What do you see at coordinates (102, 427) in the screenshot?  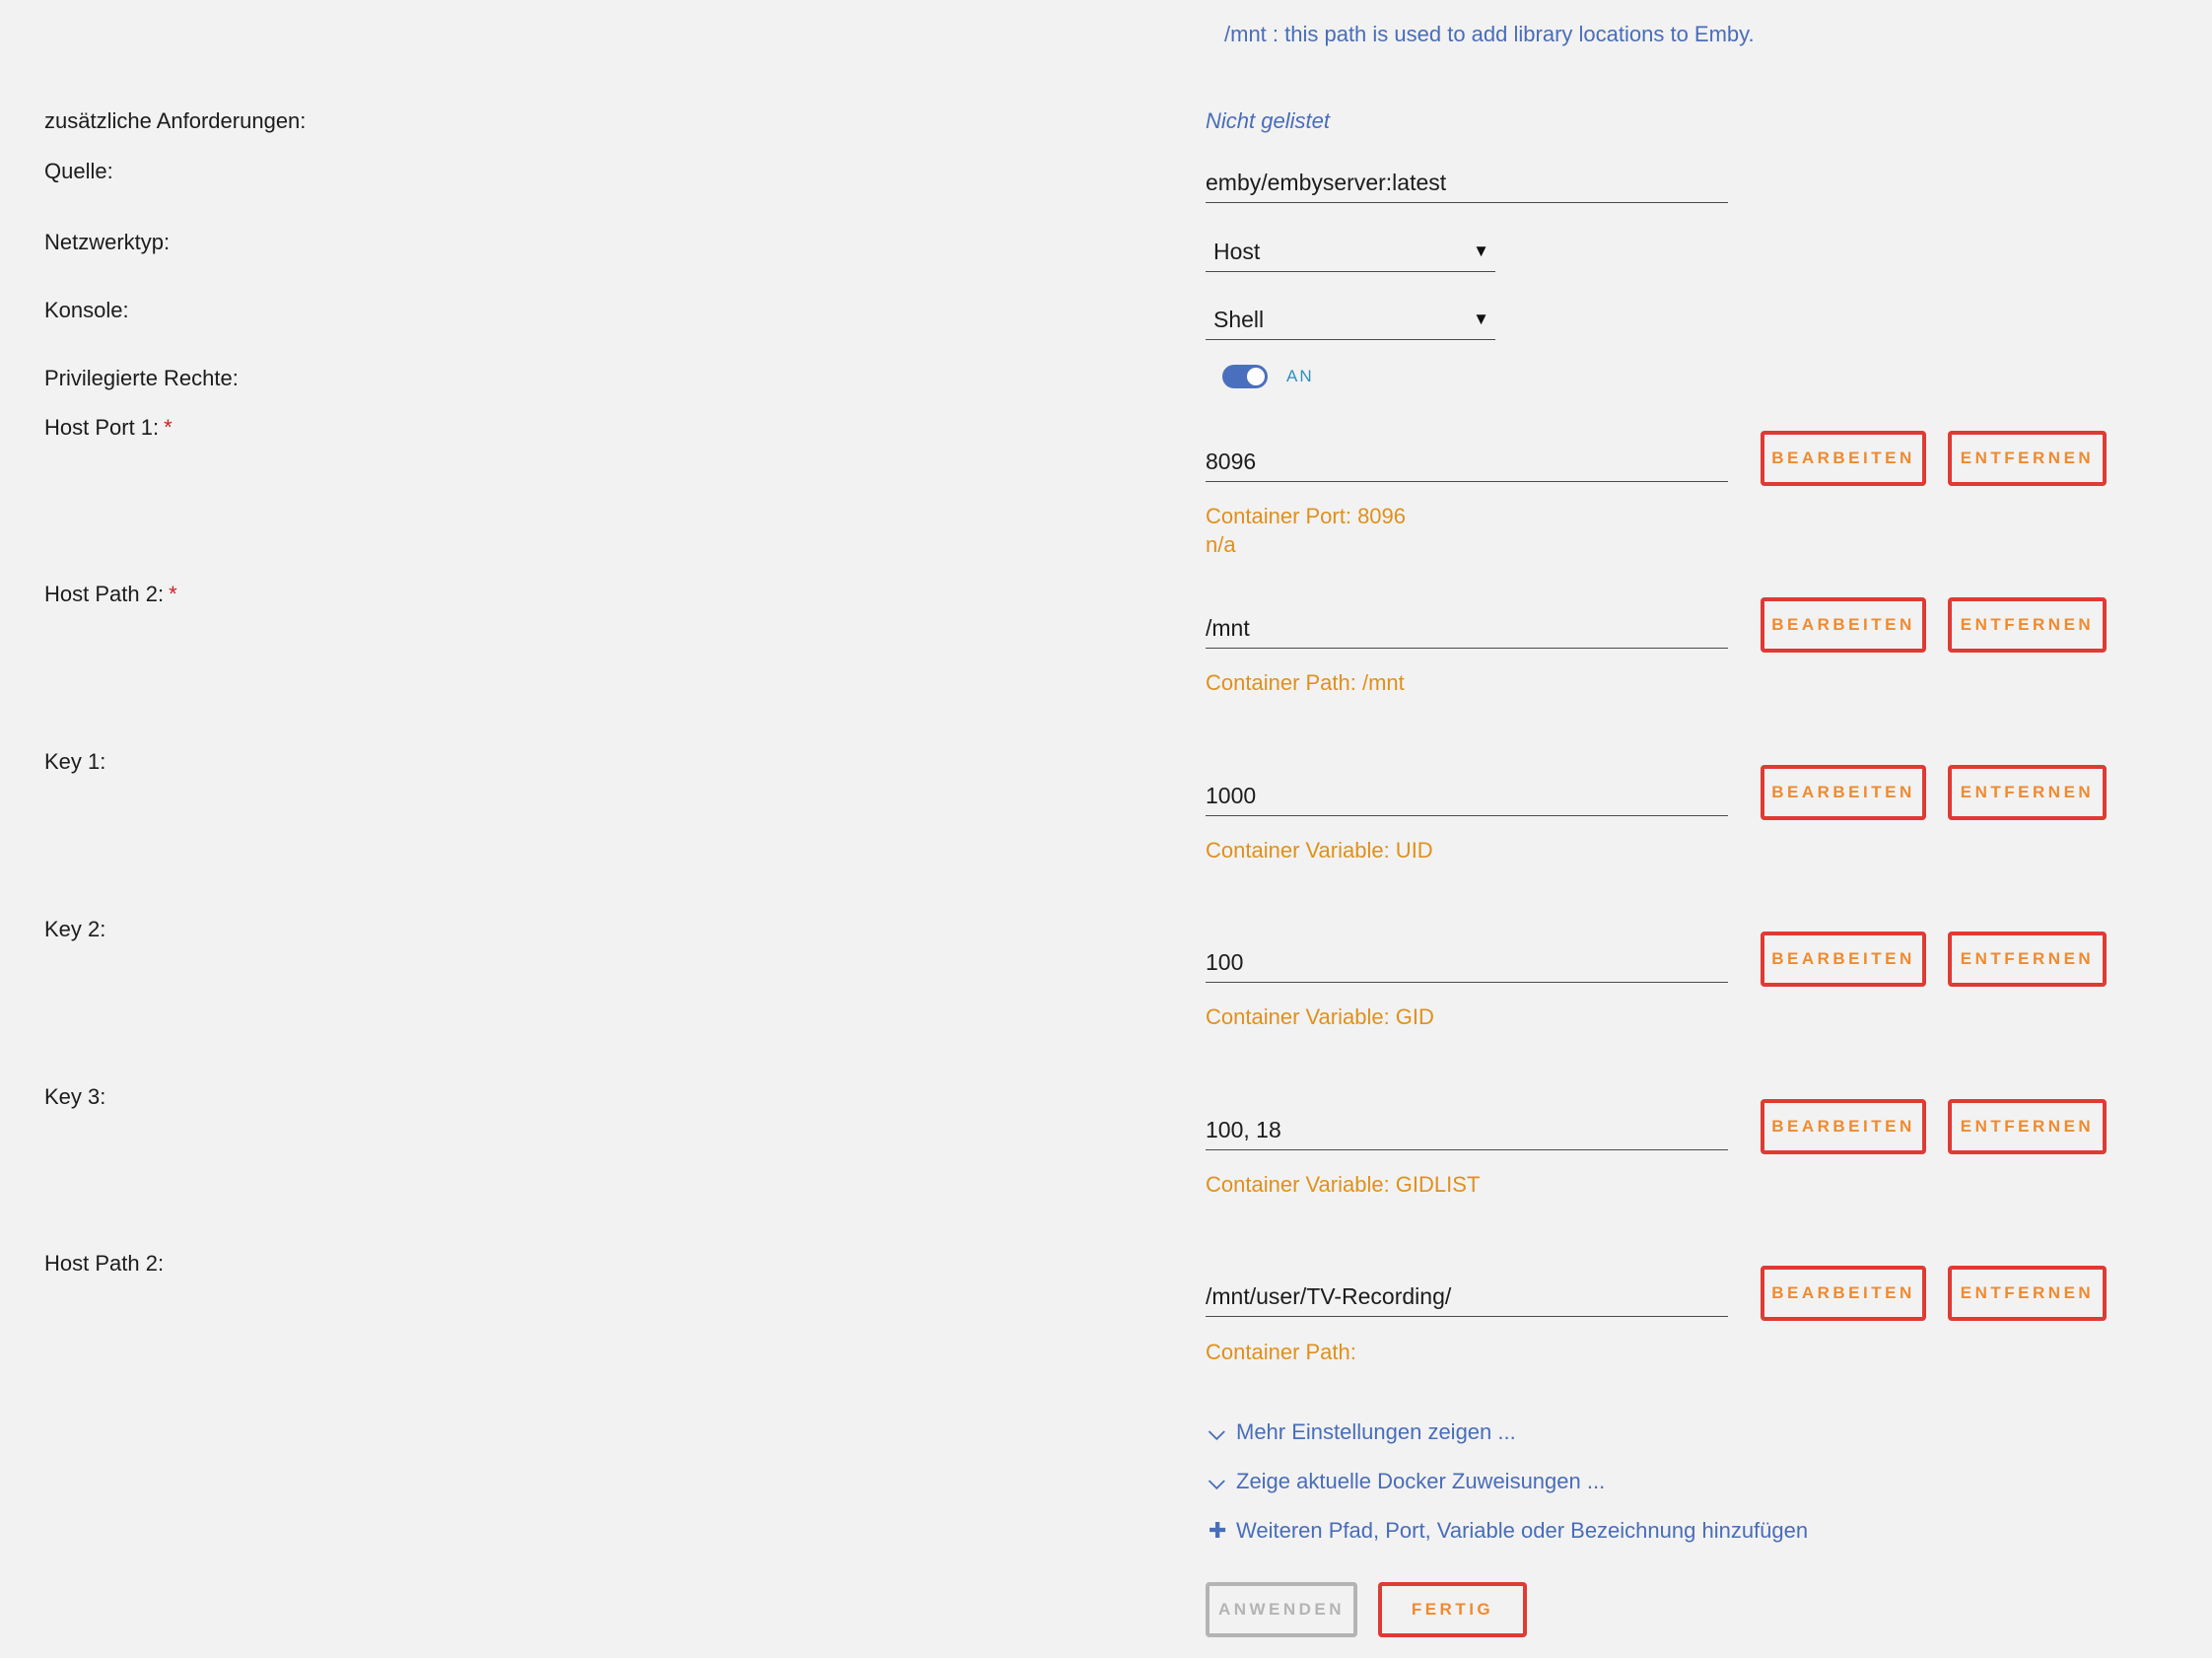 I see `entry-label-text: Host Port 1:` at bounding box center [102, 427].